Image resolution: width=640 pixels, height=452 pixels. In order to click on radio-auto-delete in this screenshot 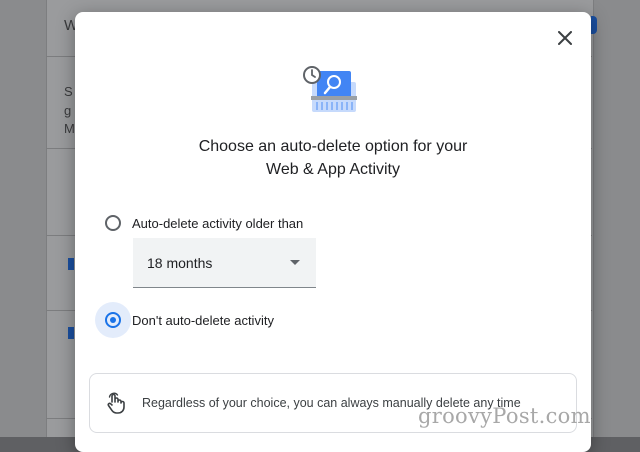, I will do `click(113, 223)`.